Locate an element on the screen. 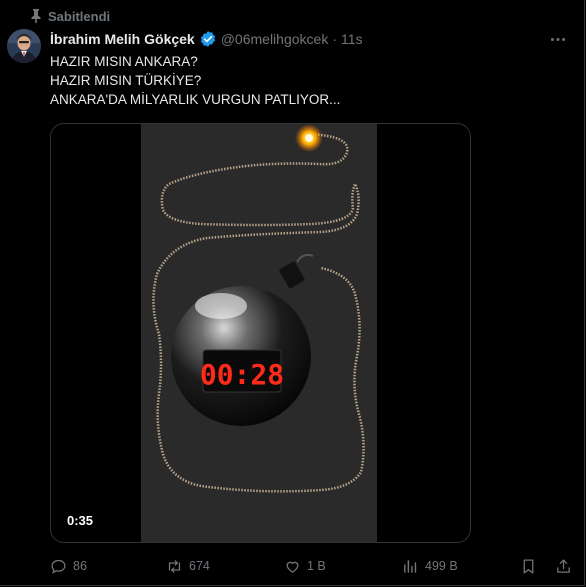 This screenshot has width=586, height=587. bookmark-icon is located at coordinates (528, 566).